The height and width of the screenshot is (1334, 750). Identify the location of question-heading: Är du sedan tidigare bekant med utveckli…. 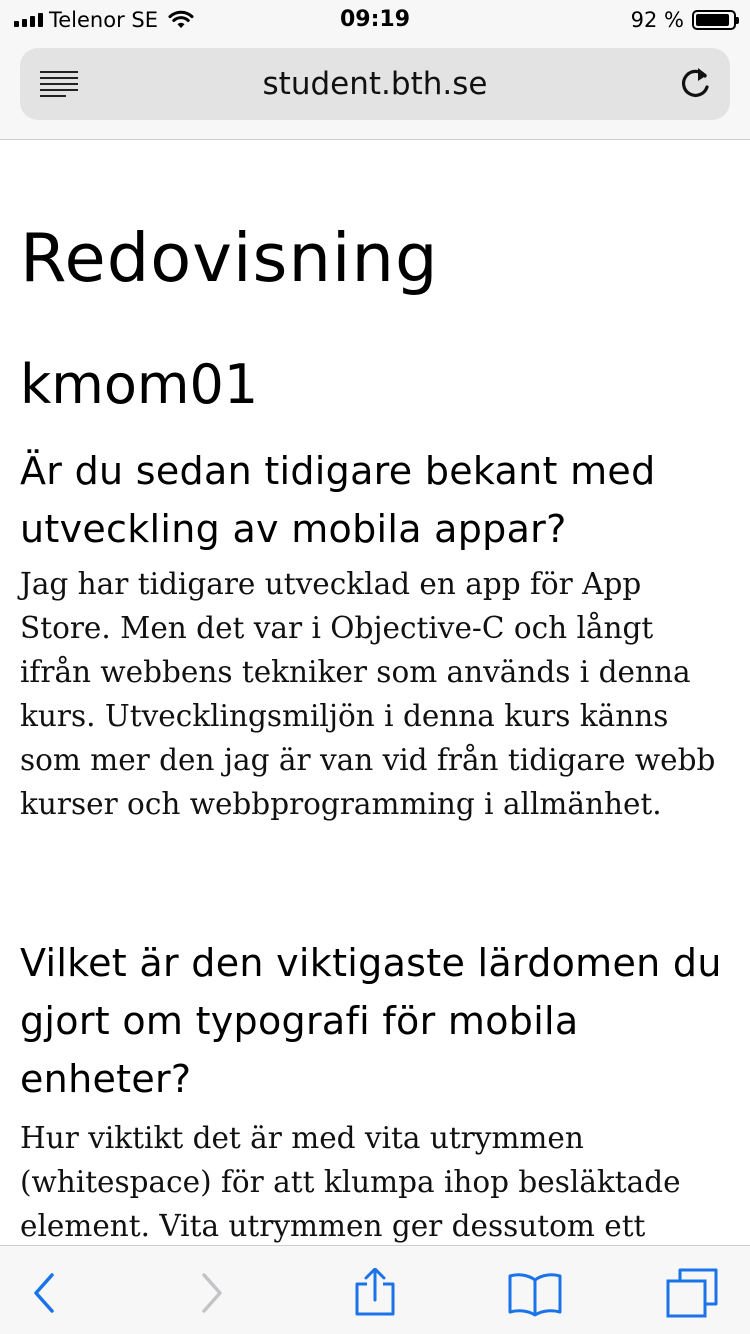
(338, 500).